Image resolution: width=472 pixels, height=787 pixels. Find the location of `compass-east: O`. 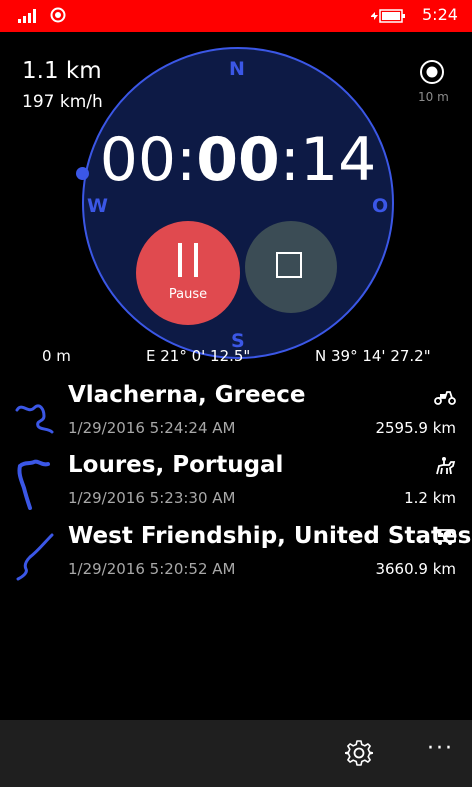

compass-east: O is located at coordinates (380, 206).